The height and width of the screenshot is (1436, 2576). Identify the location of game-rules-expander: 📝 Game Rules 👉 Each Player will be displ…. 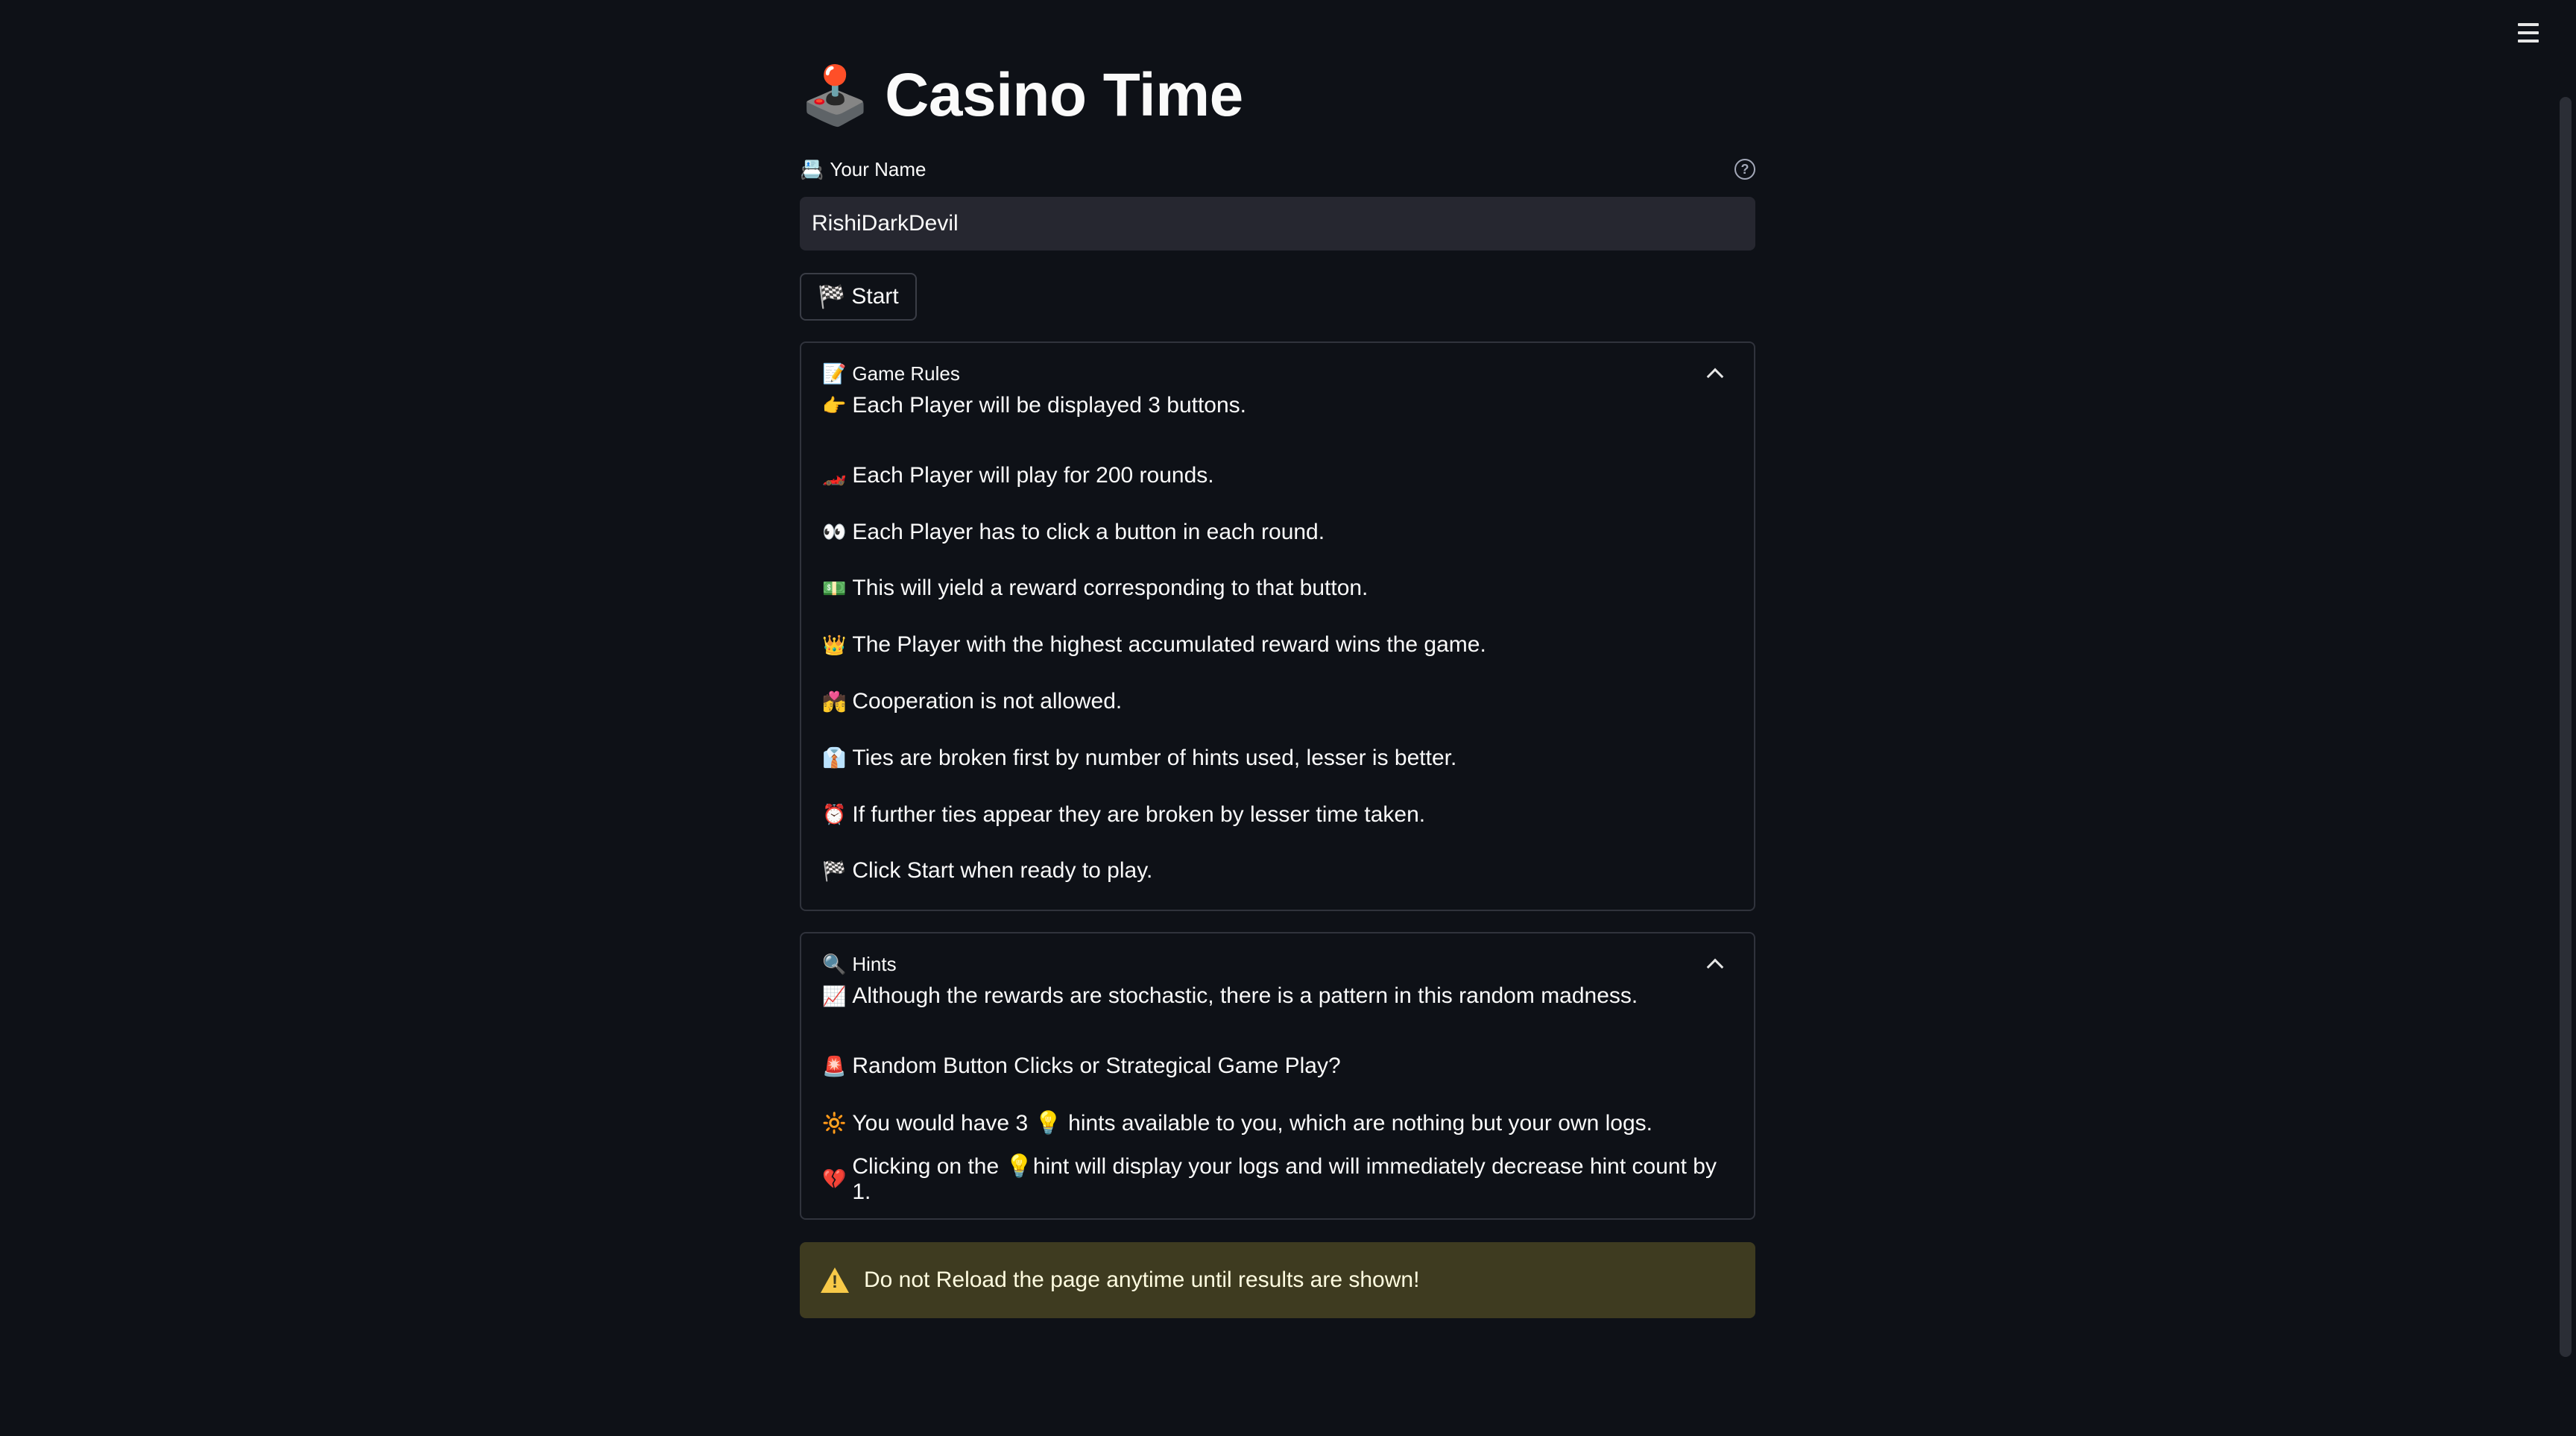
(1277, 626).